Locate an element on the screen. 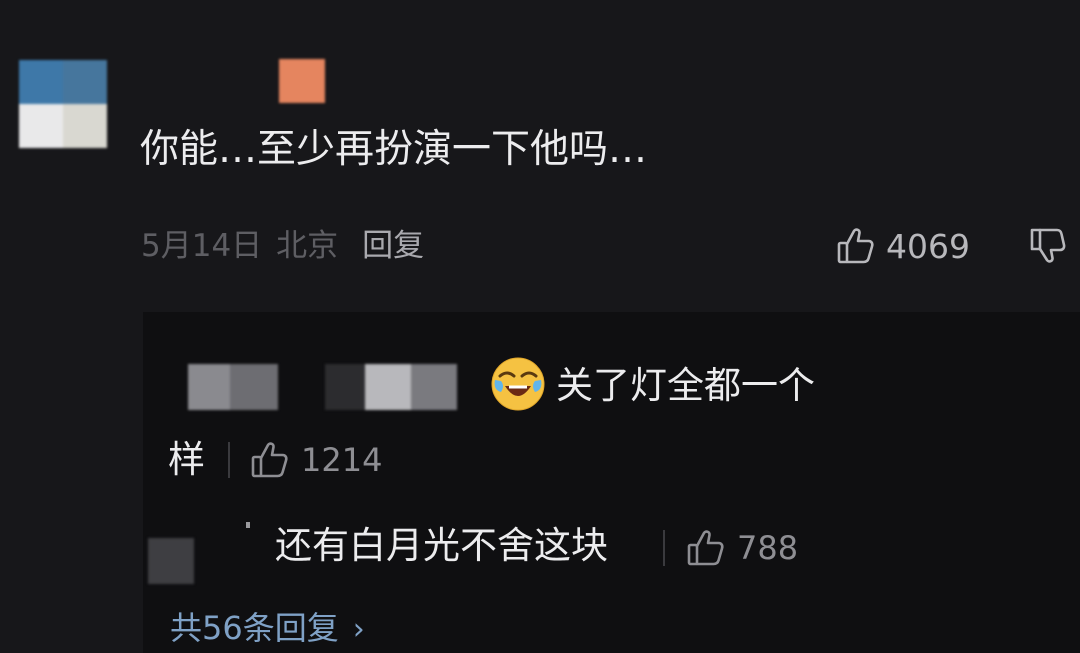 This screenshot has height=653, width=1080. comment-meta: 5月14日 北京 回复 is located at coordinates (282, 246).